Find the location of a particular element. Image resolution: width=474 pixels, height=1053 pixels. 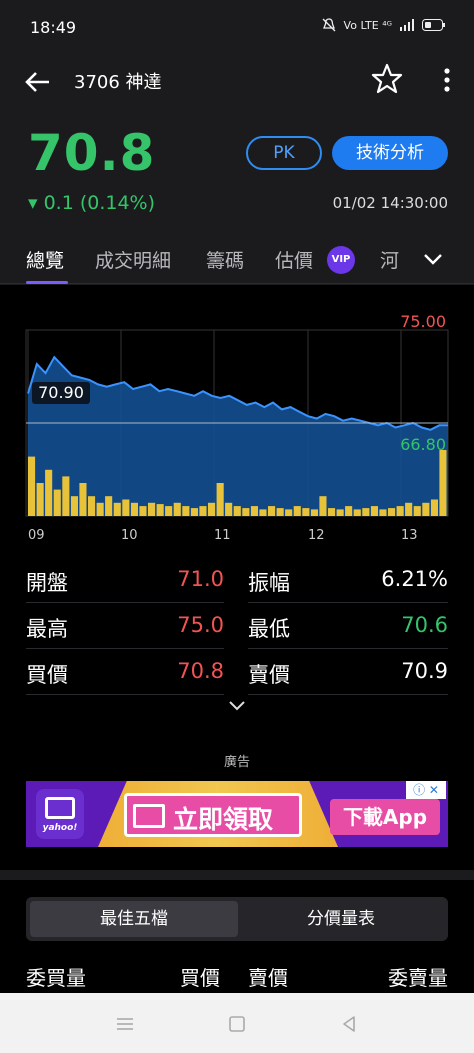

ad-brand: yahoo! is located at coordinates (60, 828).